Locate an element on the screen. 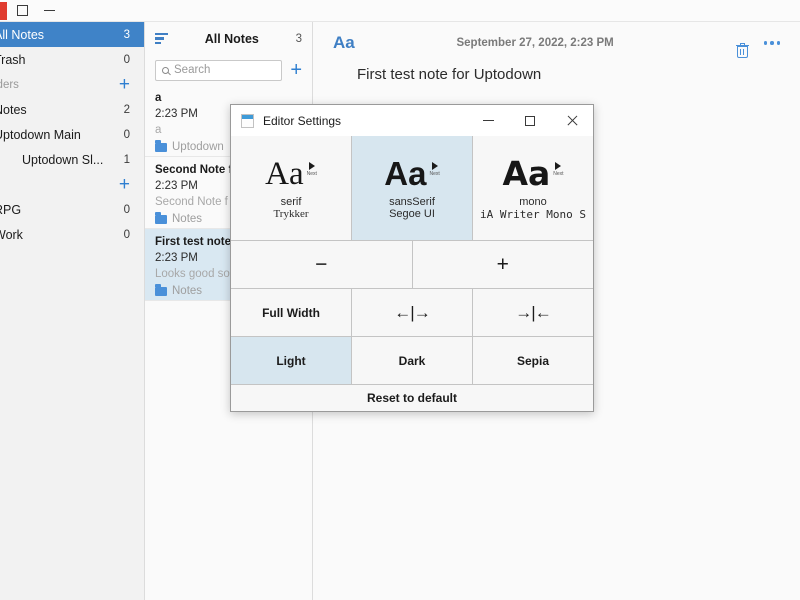 The height and width of the screenshot is (600, 800). sidebar-item-label: RPG is located at coordinates (11, 209).